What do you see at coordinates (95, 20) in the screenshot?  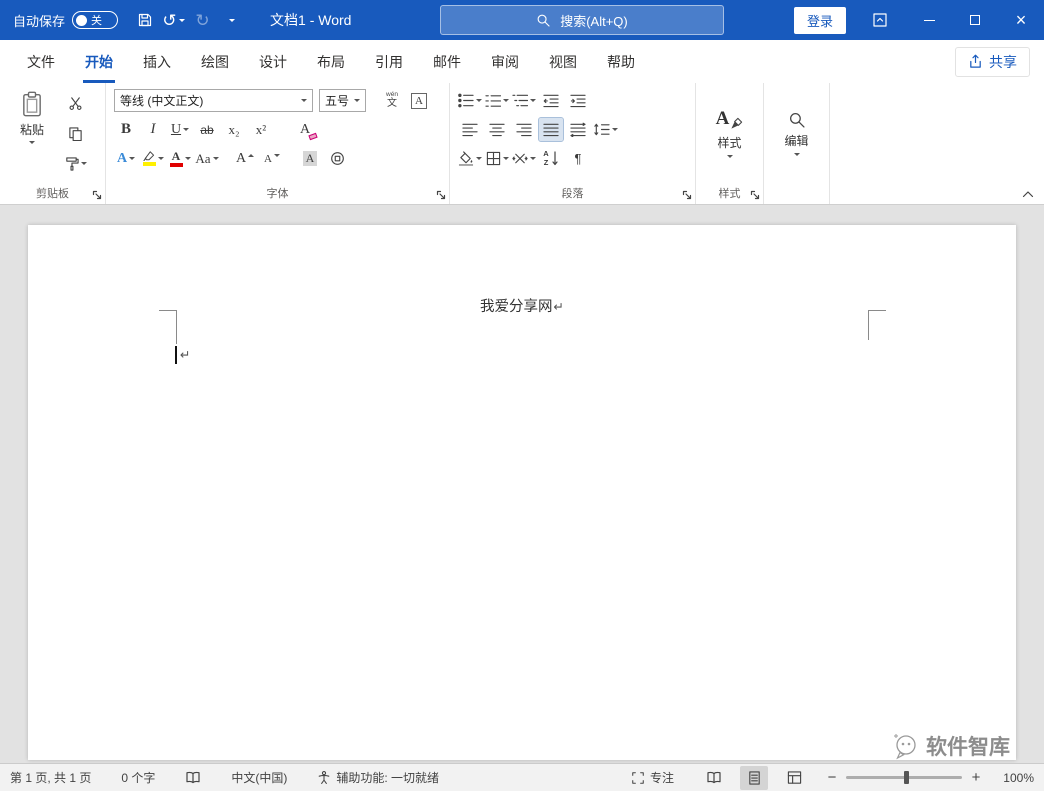 I see `autosave-switch: 关` at bounding box center [95, 20].